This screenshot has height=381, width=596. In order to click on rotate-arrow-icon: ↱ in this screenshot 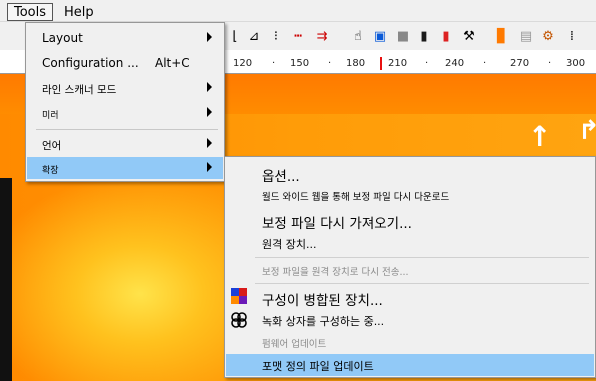, I will do `click(587, 131)`.